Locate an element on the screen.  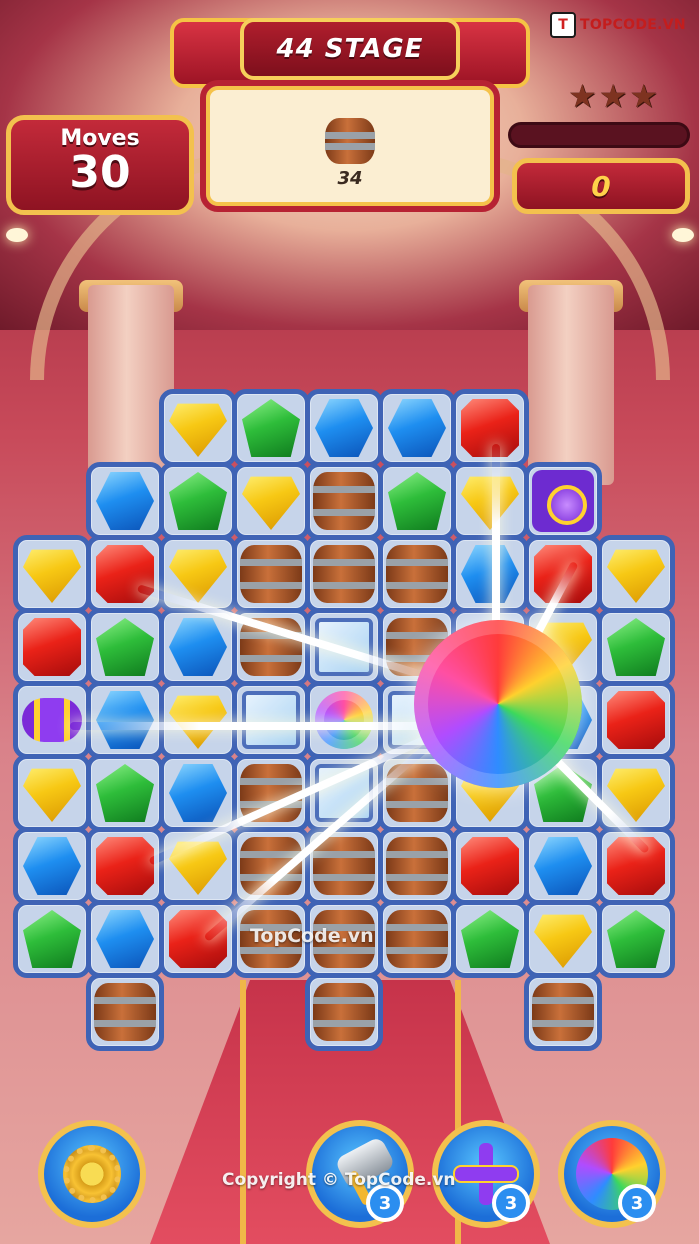
rocket-icon is located at coordinates (52, 720).